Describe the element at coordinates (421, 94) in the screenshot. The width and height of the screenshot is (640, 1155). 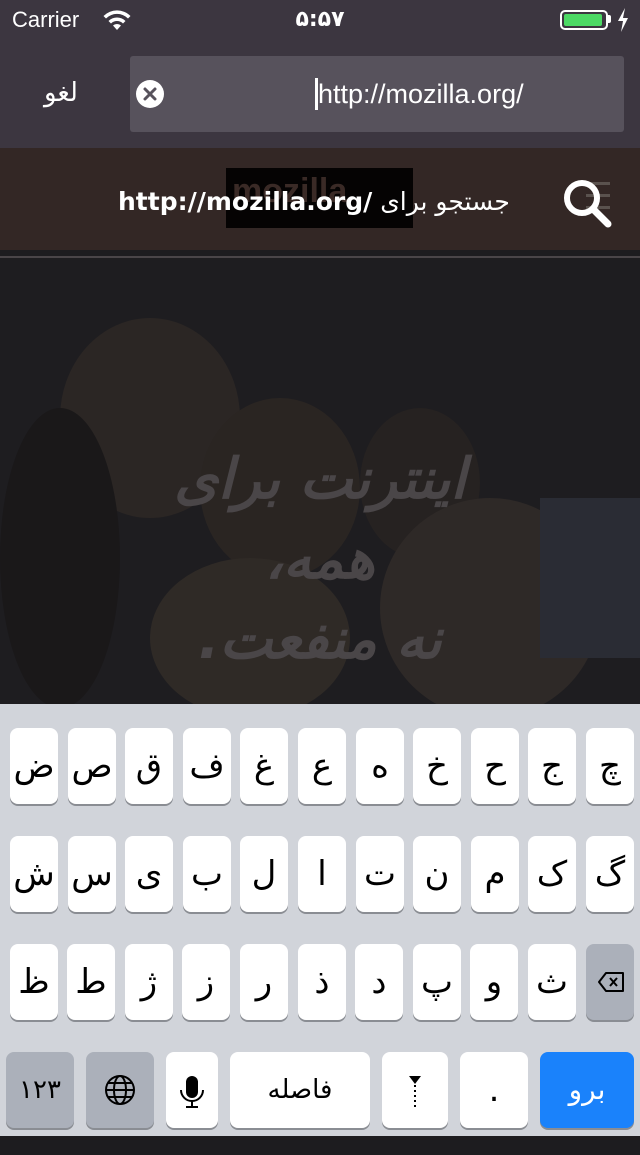
I see `url-text: http://mozilla.org/` at that location.